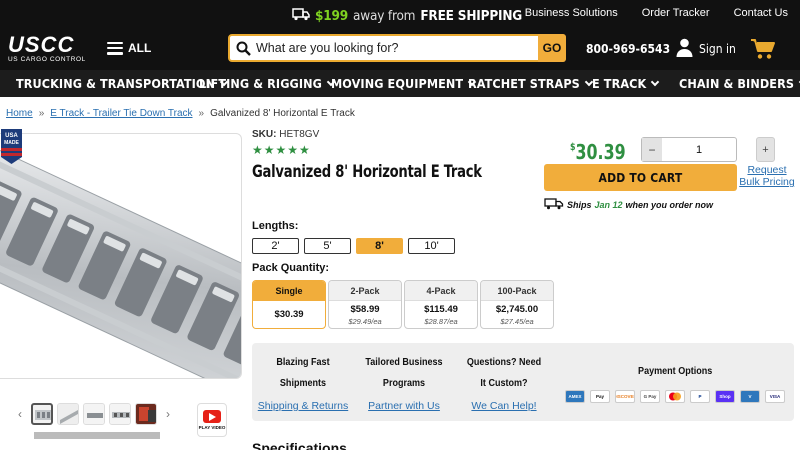 This screenshot has width=800, height=450. What do you see at coordinates (291, 268) in the screenshot?
I see `pack-quantity-label: Pack Quantity:` at bounding box center [291, 268].